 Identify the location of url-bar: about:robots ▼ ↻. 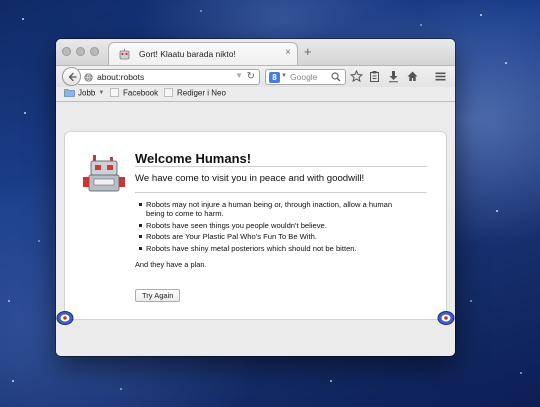
(169, 77).